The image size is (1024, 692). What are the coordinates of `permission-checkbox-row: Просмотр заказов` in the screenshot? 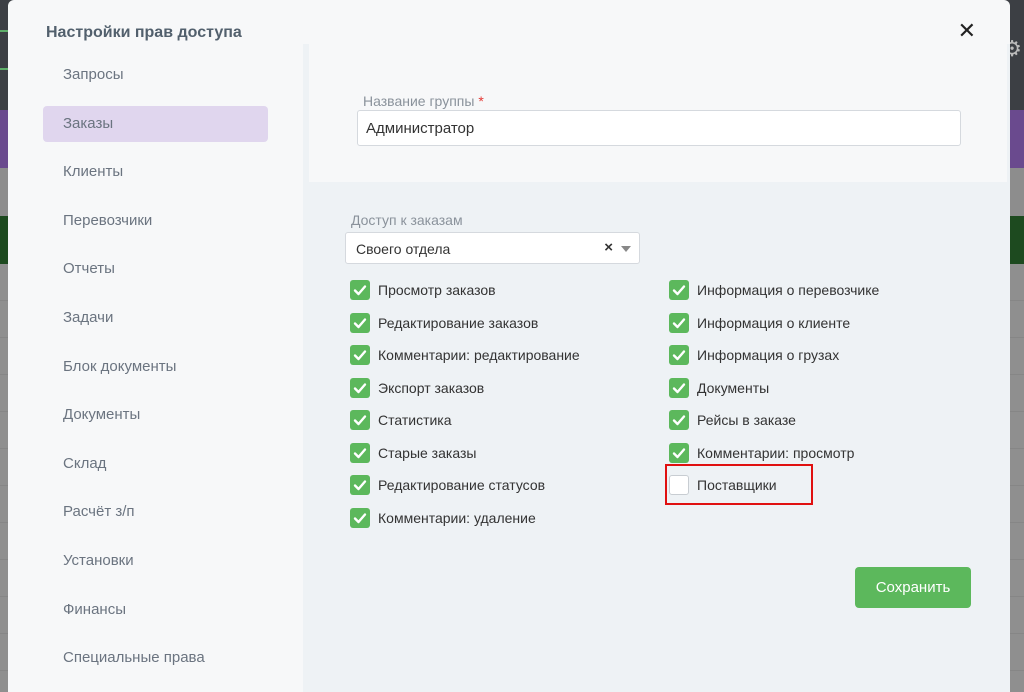 It's located at (423, 290).